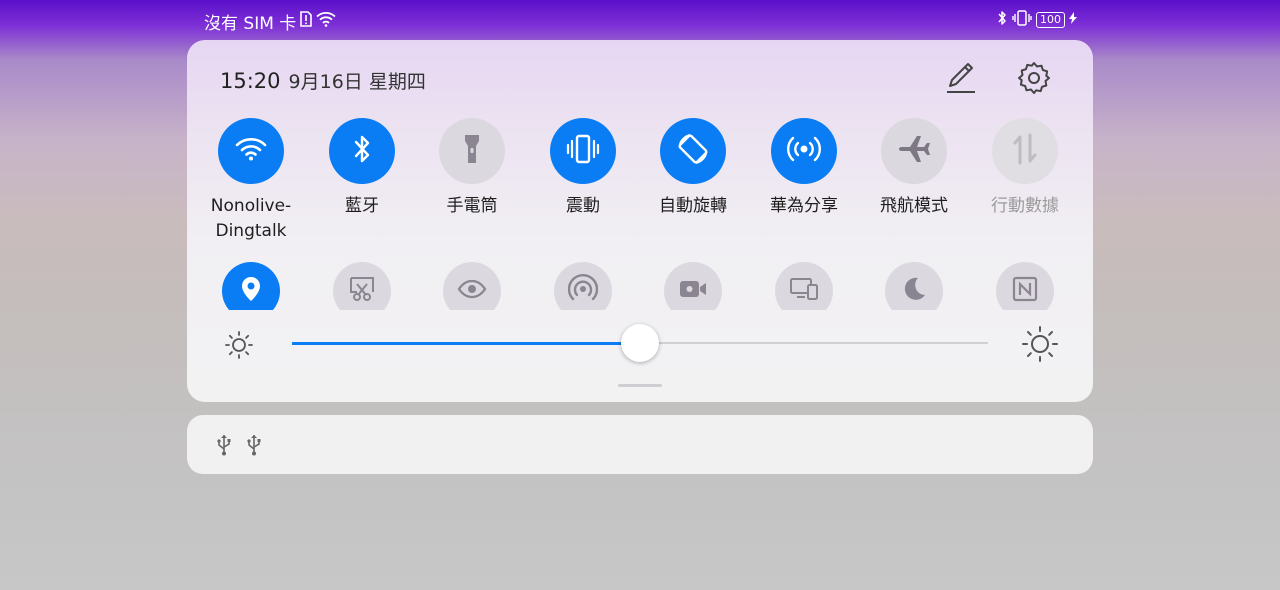 Image resolution: width=1280 pixels, height=590 pixels. I want to click on toggle-nfc, so click(1025, 286).